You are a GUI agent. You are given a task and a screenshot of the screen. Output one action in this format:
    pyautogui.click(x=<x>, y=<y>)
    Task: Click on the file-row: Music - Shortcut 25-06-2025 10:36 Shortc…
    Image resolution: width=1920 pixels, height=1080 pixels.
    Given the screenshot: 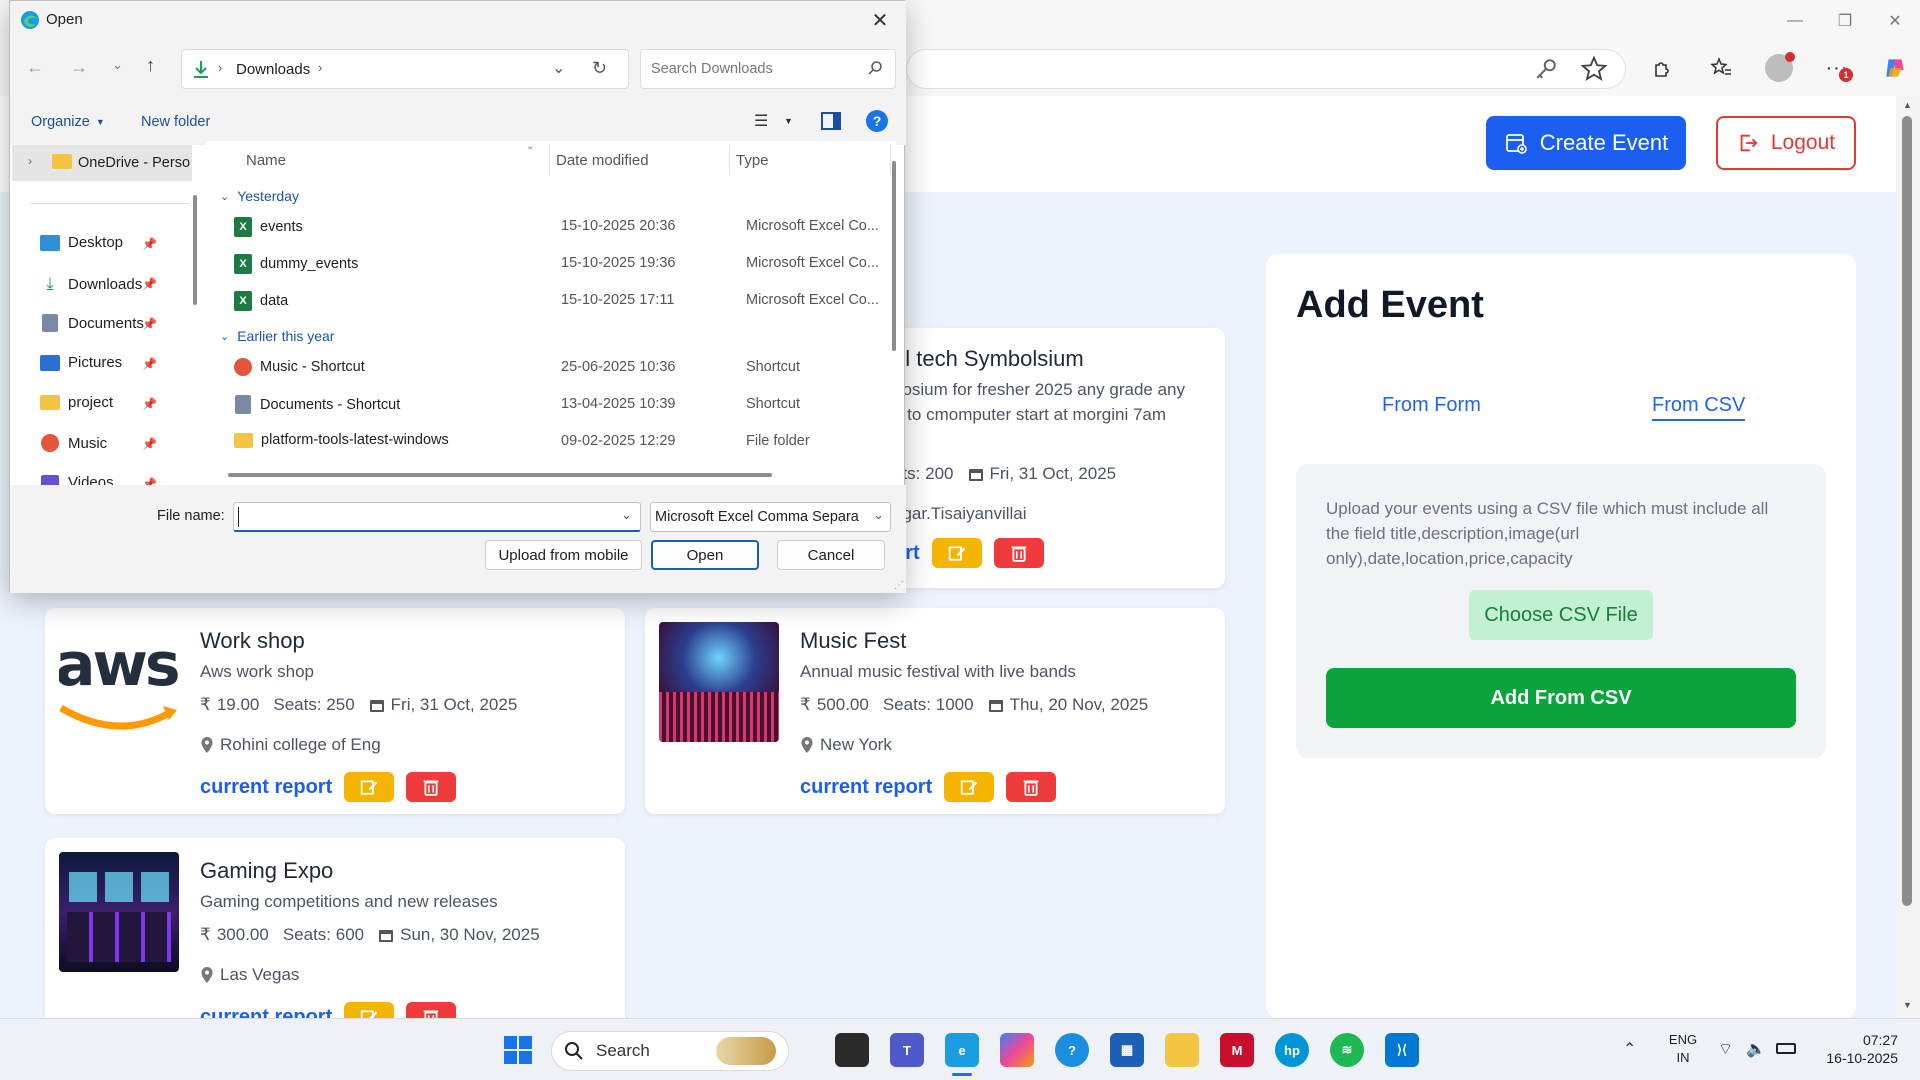 What is the action you would take?
    pyautogui.click(x=551, y=367)
    